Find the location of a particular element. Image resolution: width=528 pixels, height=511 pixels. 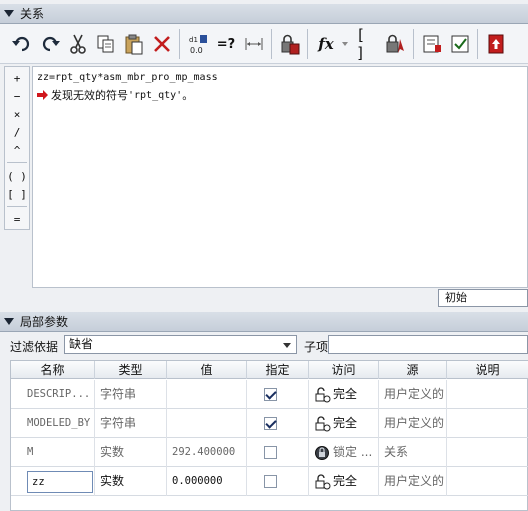

error-message: 发现无效的符号 'rpt_qty' 。 is located at coordinates (115, 95).